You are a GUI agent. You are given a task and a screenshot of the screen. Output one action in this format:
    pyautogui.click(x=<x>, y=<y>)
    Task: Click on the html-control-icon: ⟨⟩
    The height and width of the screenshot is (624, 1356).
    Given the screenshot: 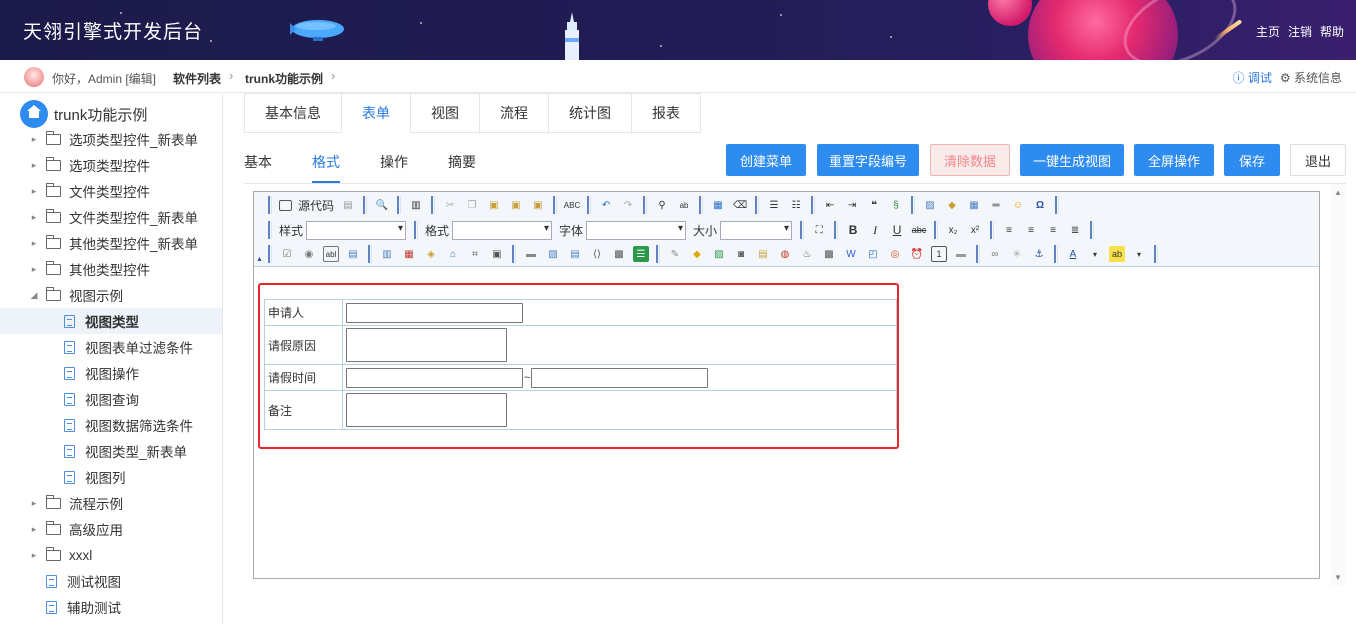 What is the action you would take?
    pyautogui.click(x=597, y=254)
    